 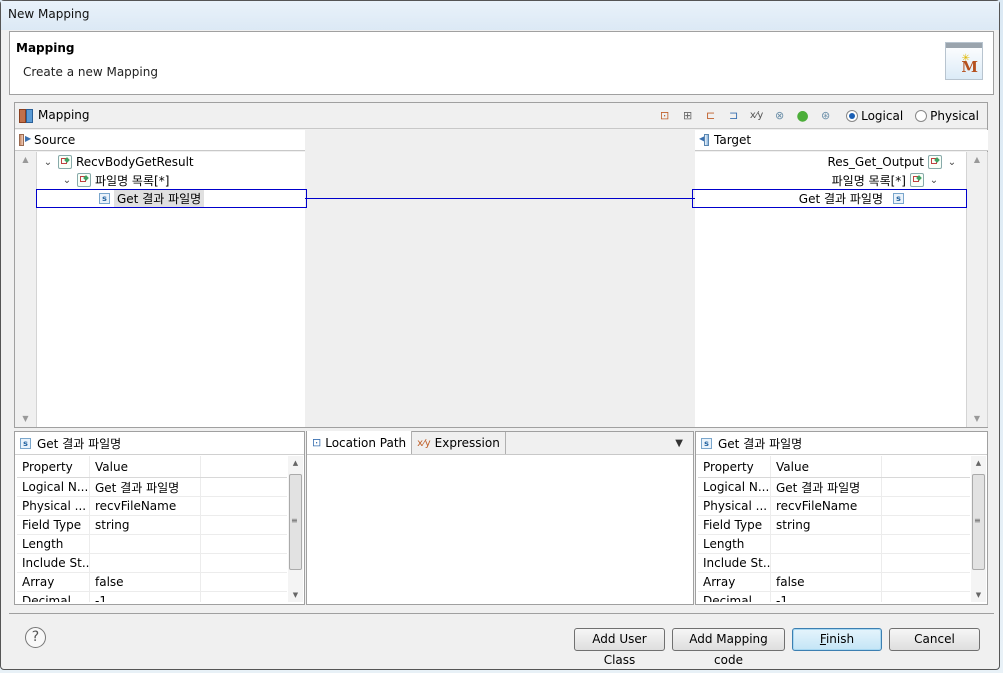 I want to click on expand-target-icon: ⊐, so click(x=733, y=115).